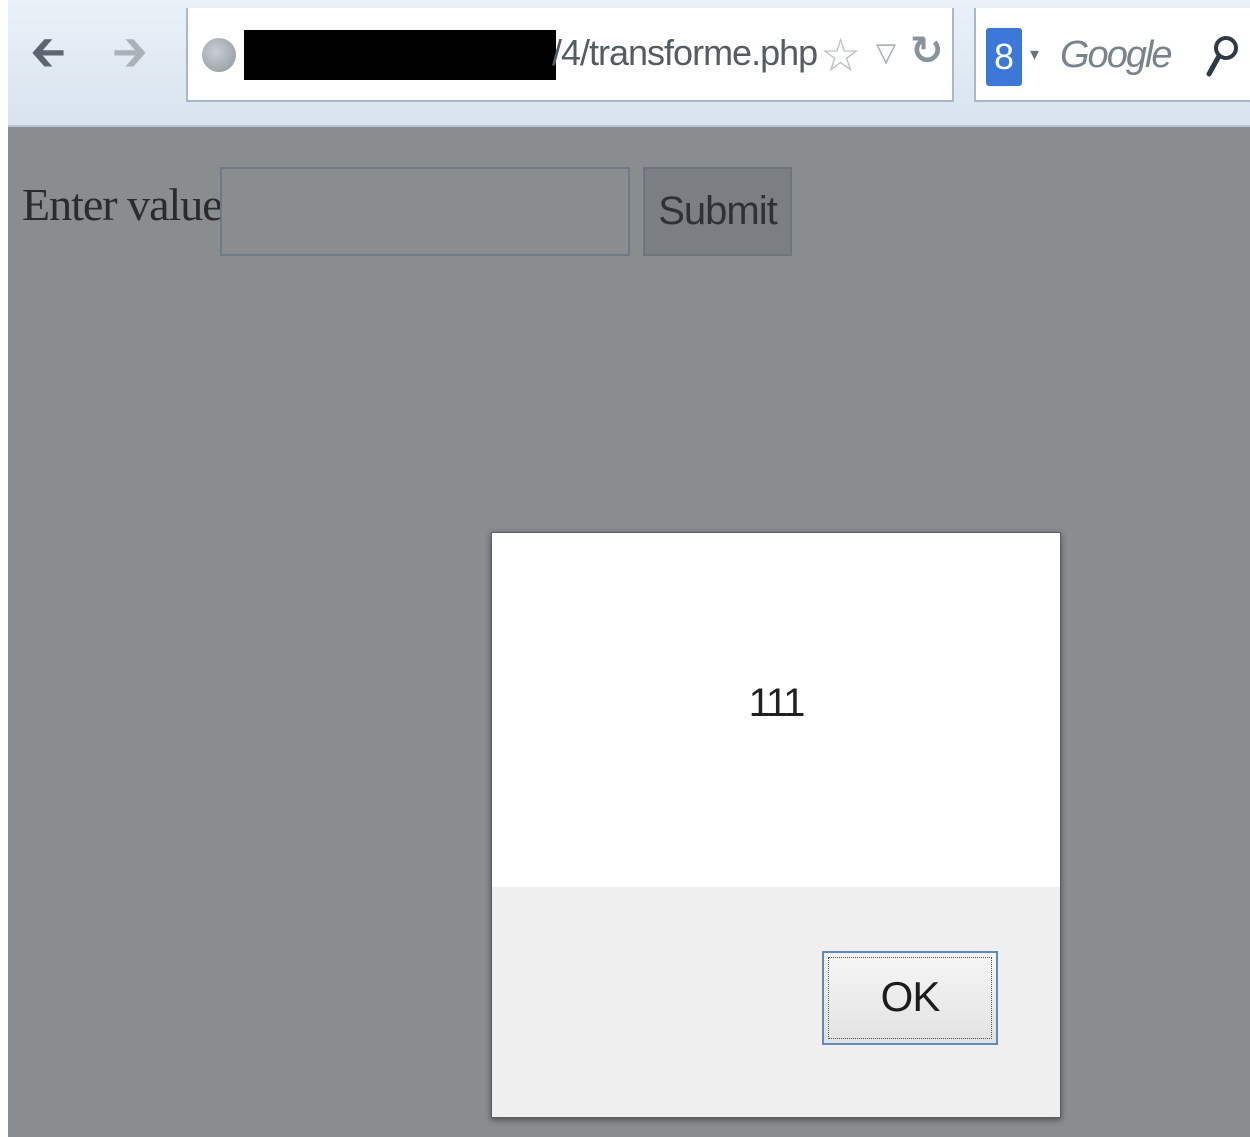  What do you see at coordinates (400, 55) in the screenshot?
I see `redacted-url-segment` at bounding box center [400, 55].